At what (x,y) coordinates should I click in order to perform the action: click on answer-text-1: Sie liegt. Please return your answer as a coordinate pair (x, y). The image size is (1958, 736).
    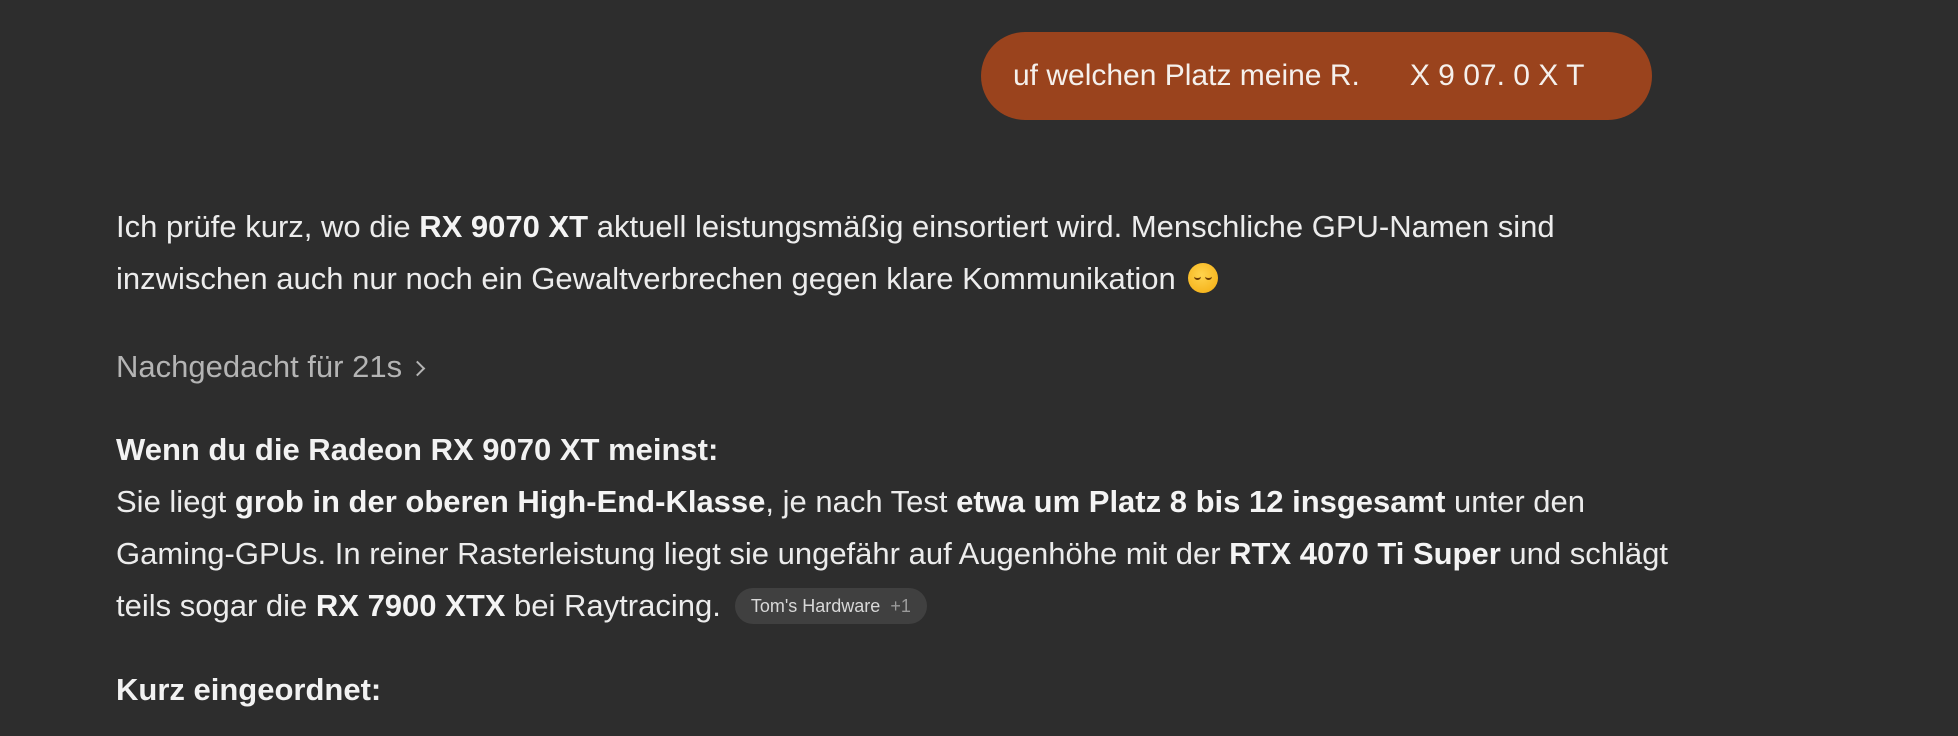
    Looking at the image, I should click on (175, 501).